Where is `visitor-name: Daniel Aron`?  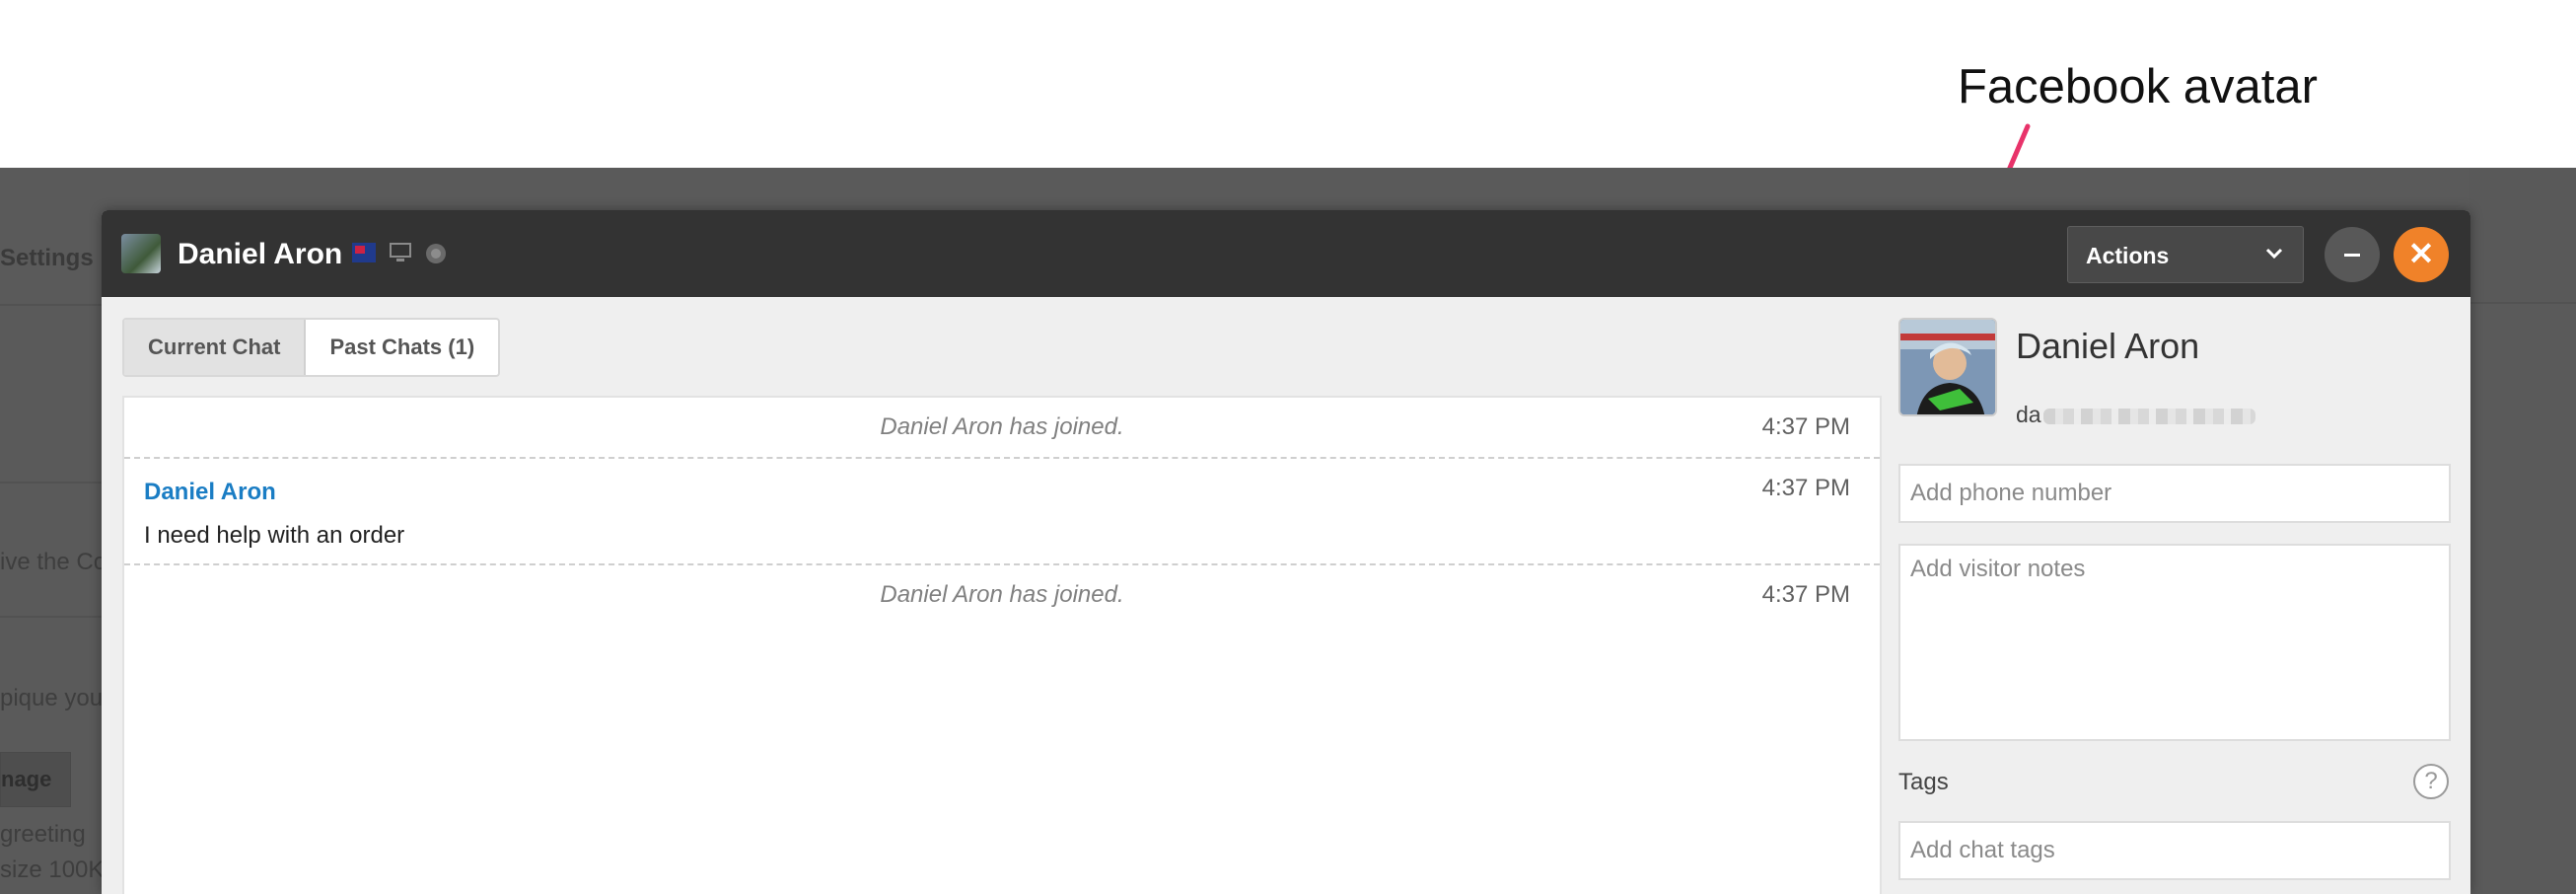
visitor-name: Daniel Aron is located at coordinates (2108, 346).